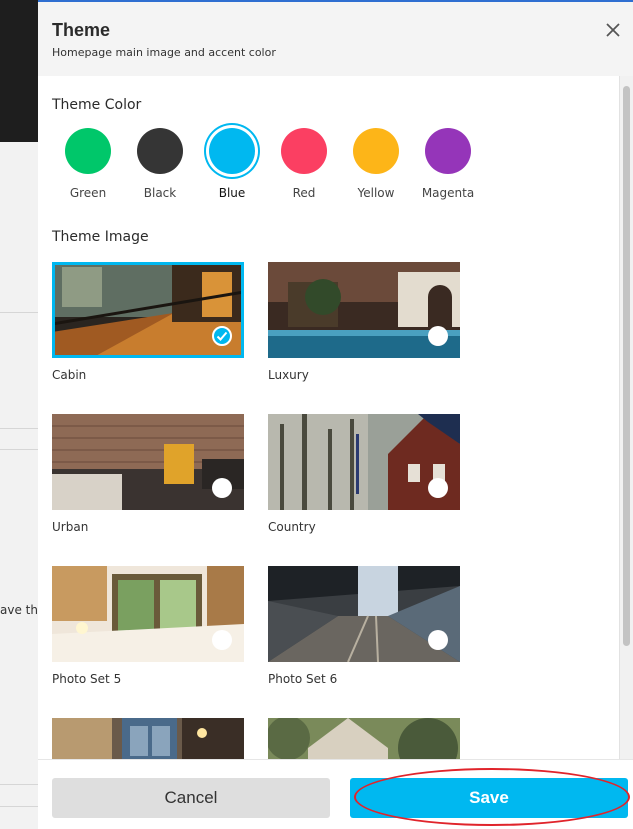  I want to click on theme-image-photo-set-6: Photo Set 6, so click(364, 626).